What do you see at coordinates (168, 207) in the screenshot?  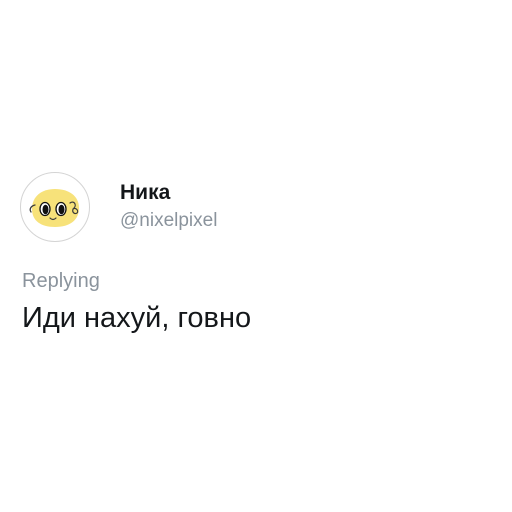 I see `author-info: Ника @nixelpixel` at bounding box center [168, 207].